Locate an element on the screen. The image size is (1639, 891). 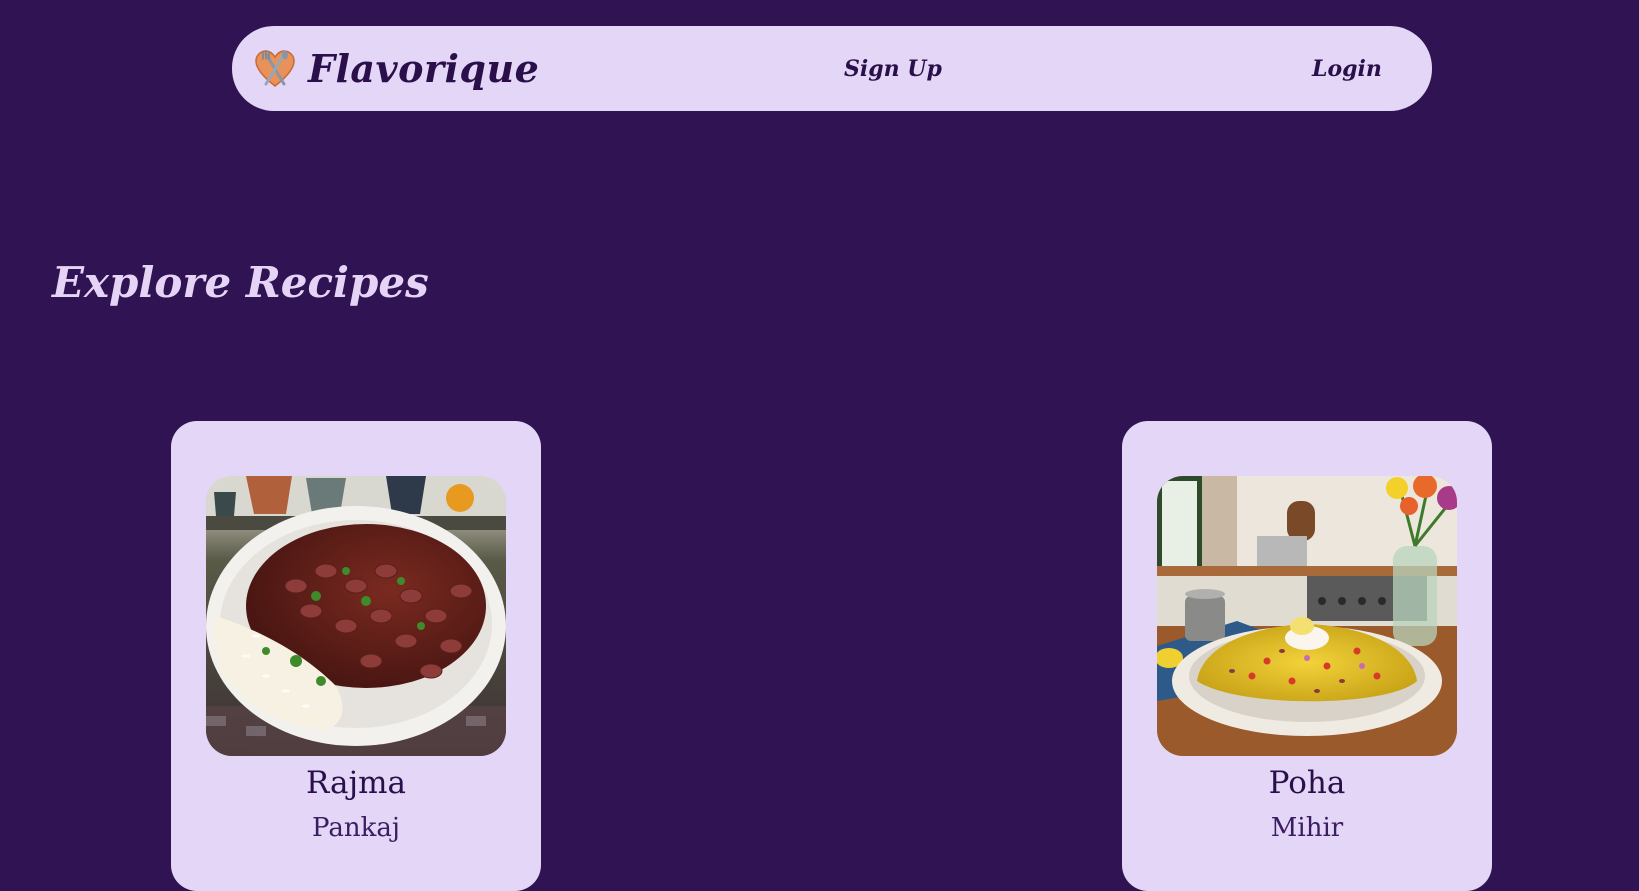
utensils-heart-icon is located at coordinates (275, 69).